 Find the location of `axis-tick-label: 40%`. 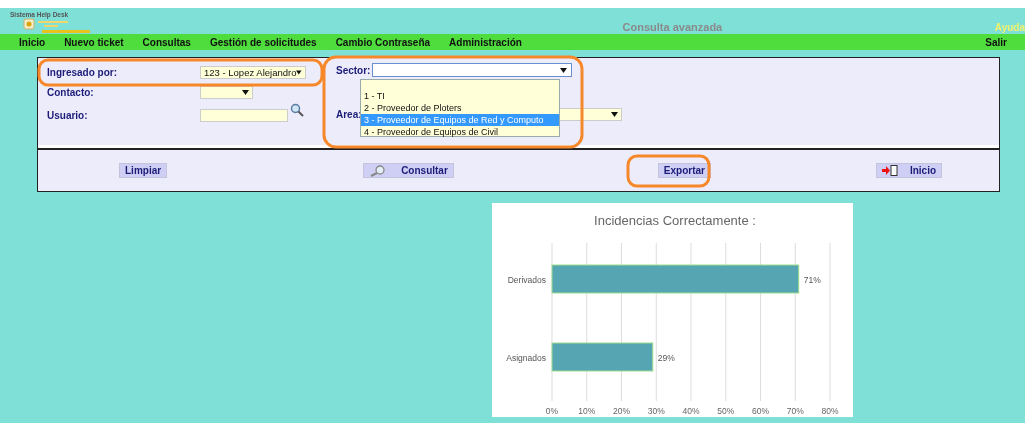

axis-tick-label: 40% is located at coordinates (691, 411).